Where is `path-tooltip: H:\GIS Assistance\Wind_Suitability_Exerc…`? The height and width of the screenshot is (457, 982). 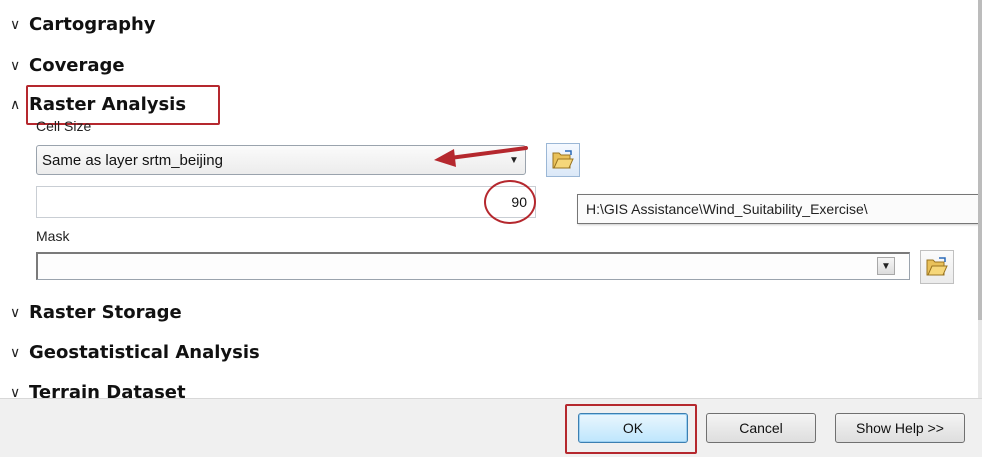 path-tooltip: H:\GIS Assistance\Wind_Suitability_Exerc… is located at coordinates (777, 209).